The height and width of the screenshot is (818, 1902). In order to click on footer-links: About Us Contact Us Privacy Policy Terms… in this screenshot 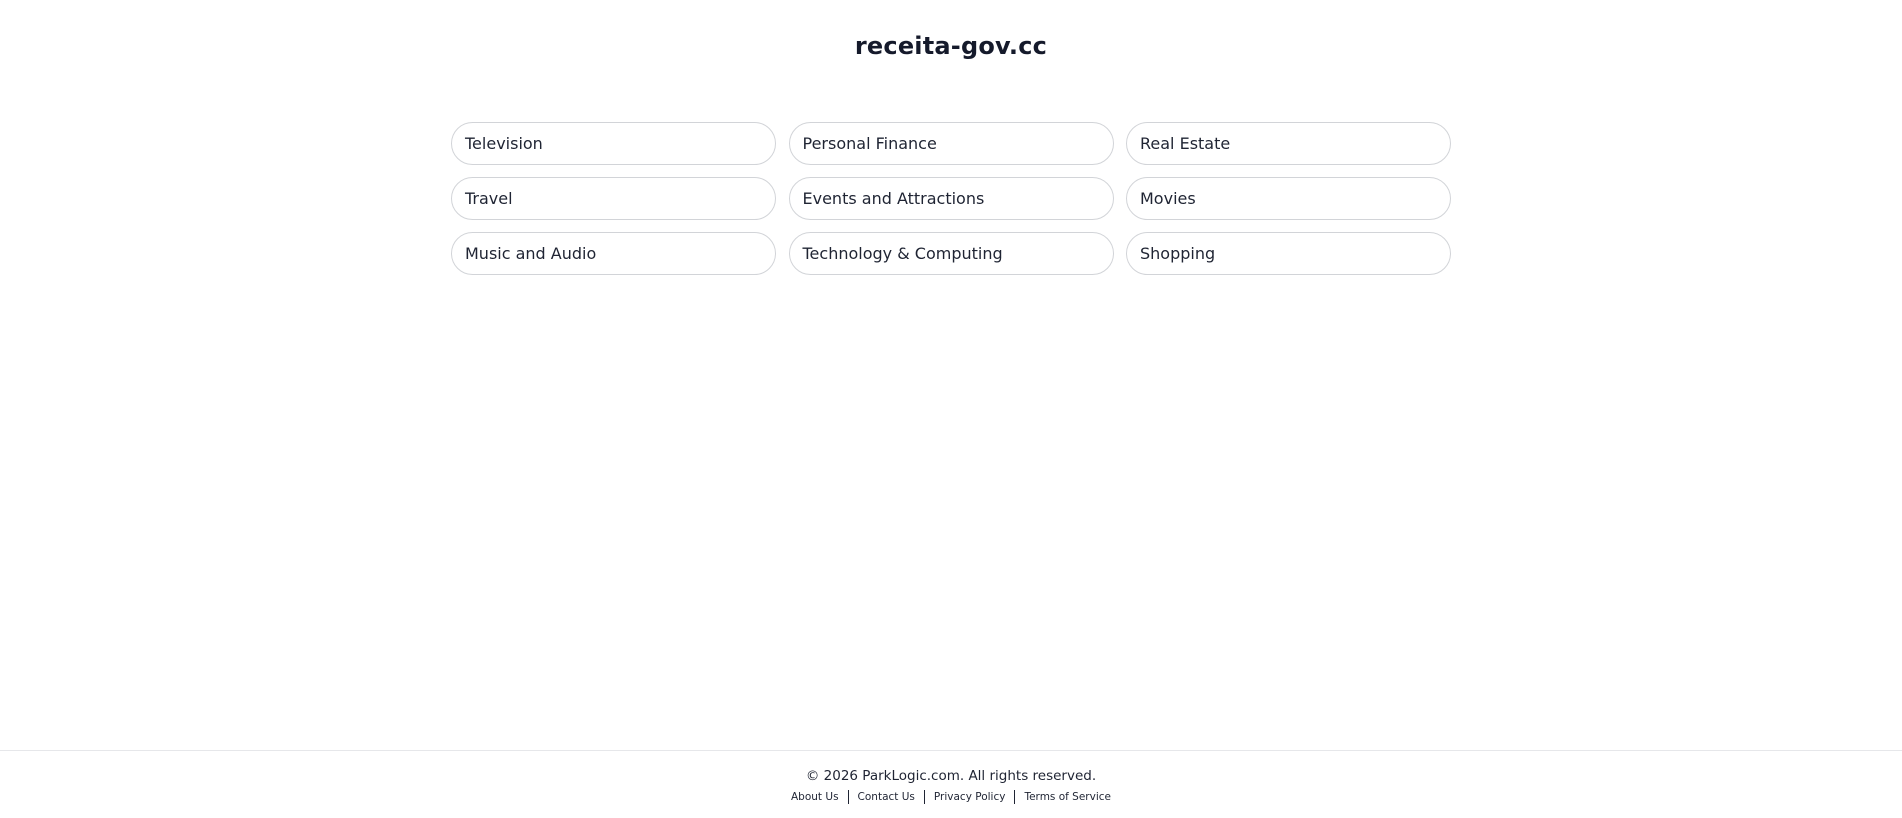, I will do `click(951, 797)`.